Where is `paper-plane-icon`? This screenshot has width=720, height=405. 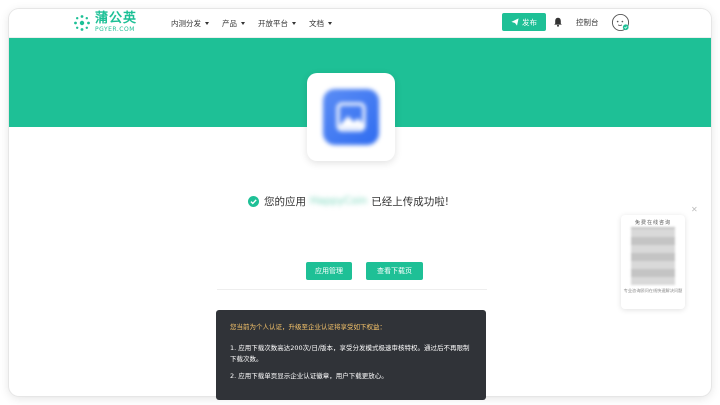 paper-plane-icon is located at coordinates (515, 22).